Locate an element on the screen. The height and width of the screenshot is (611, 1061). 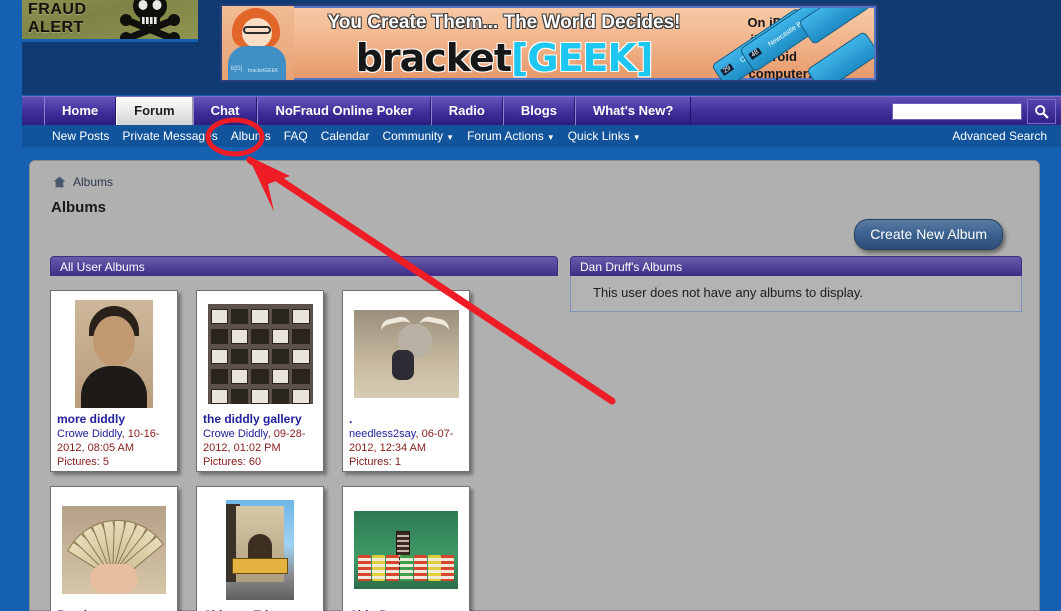
album-picture-count: Pictures: 60 is located at coordinates (232, 462).